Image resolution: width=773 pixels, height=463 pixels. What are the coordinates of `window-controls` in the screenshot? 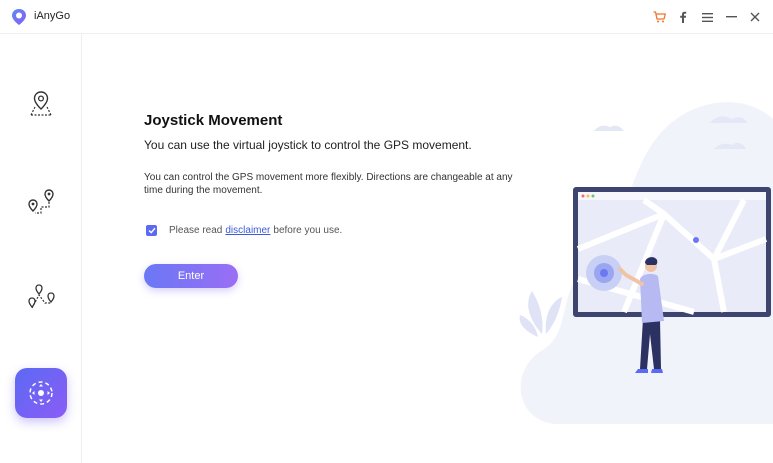 It's located at (707, 17).